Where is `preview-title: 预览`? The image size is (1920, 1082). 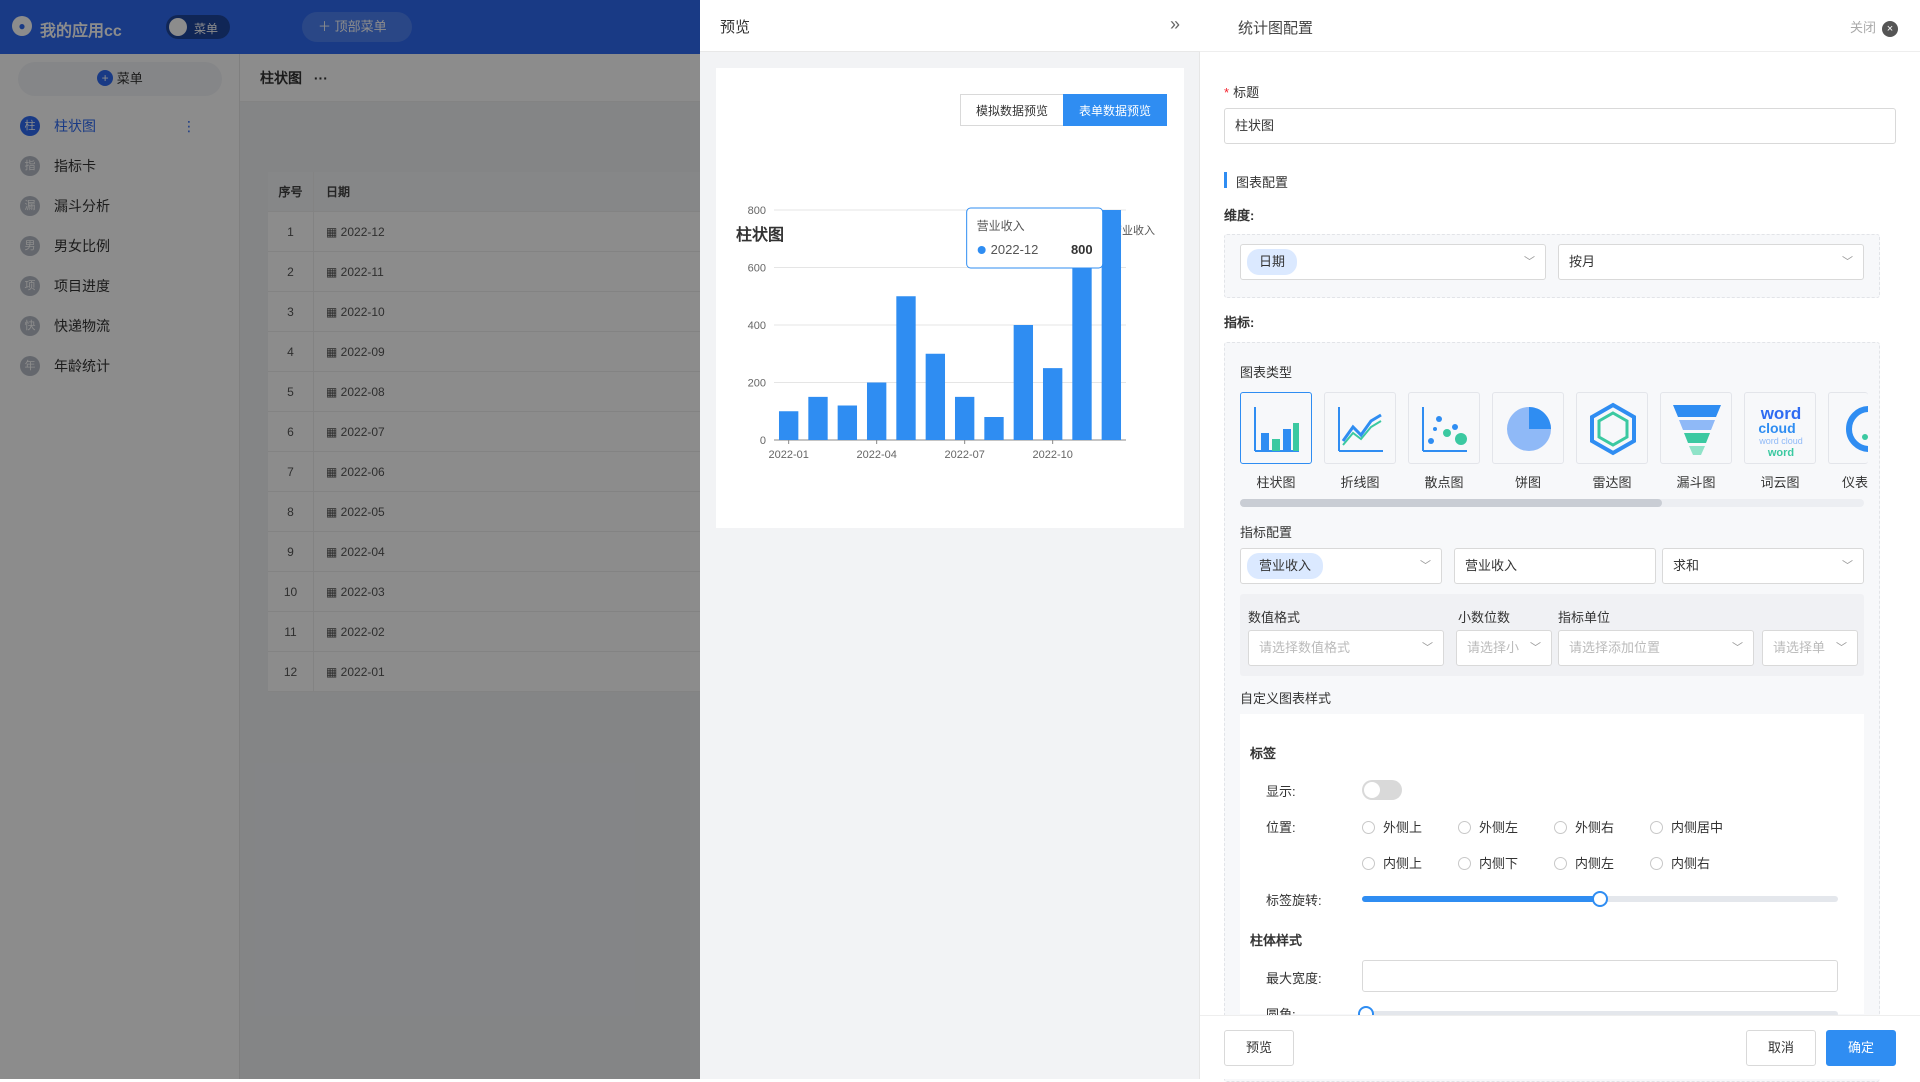
preview-title: 预览 is located at coordinates (735, 27).